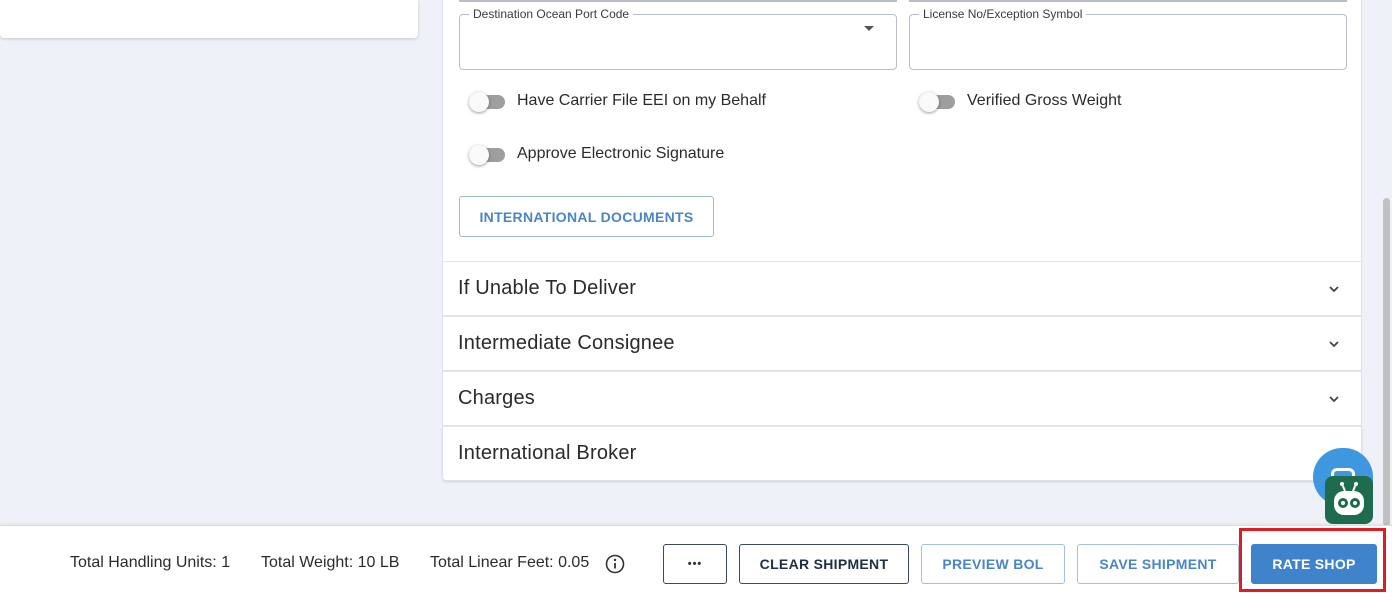  Describe the element at coordinates (1158, 564) in the screenshot. I see `save-shipment-button: SAVE SHIPMENT` at that location.